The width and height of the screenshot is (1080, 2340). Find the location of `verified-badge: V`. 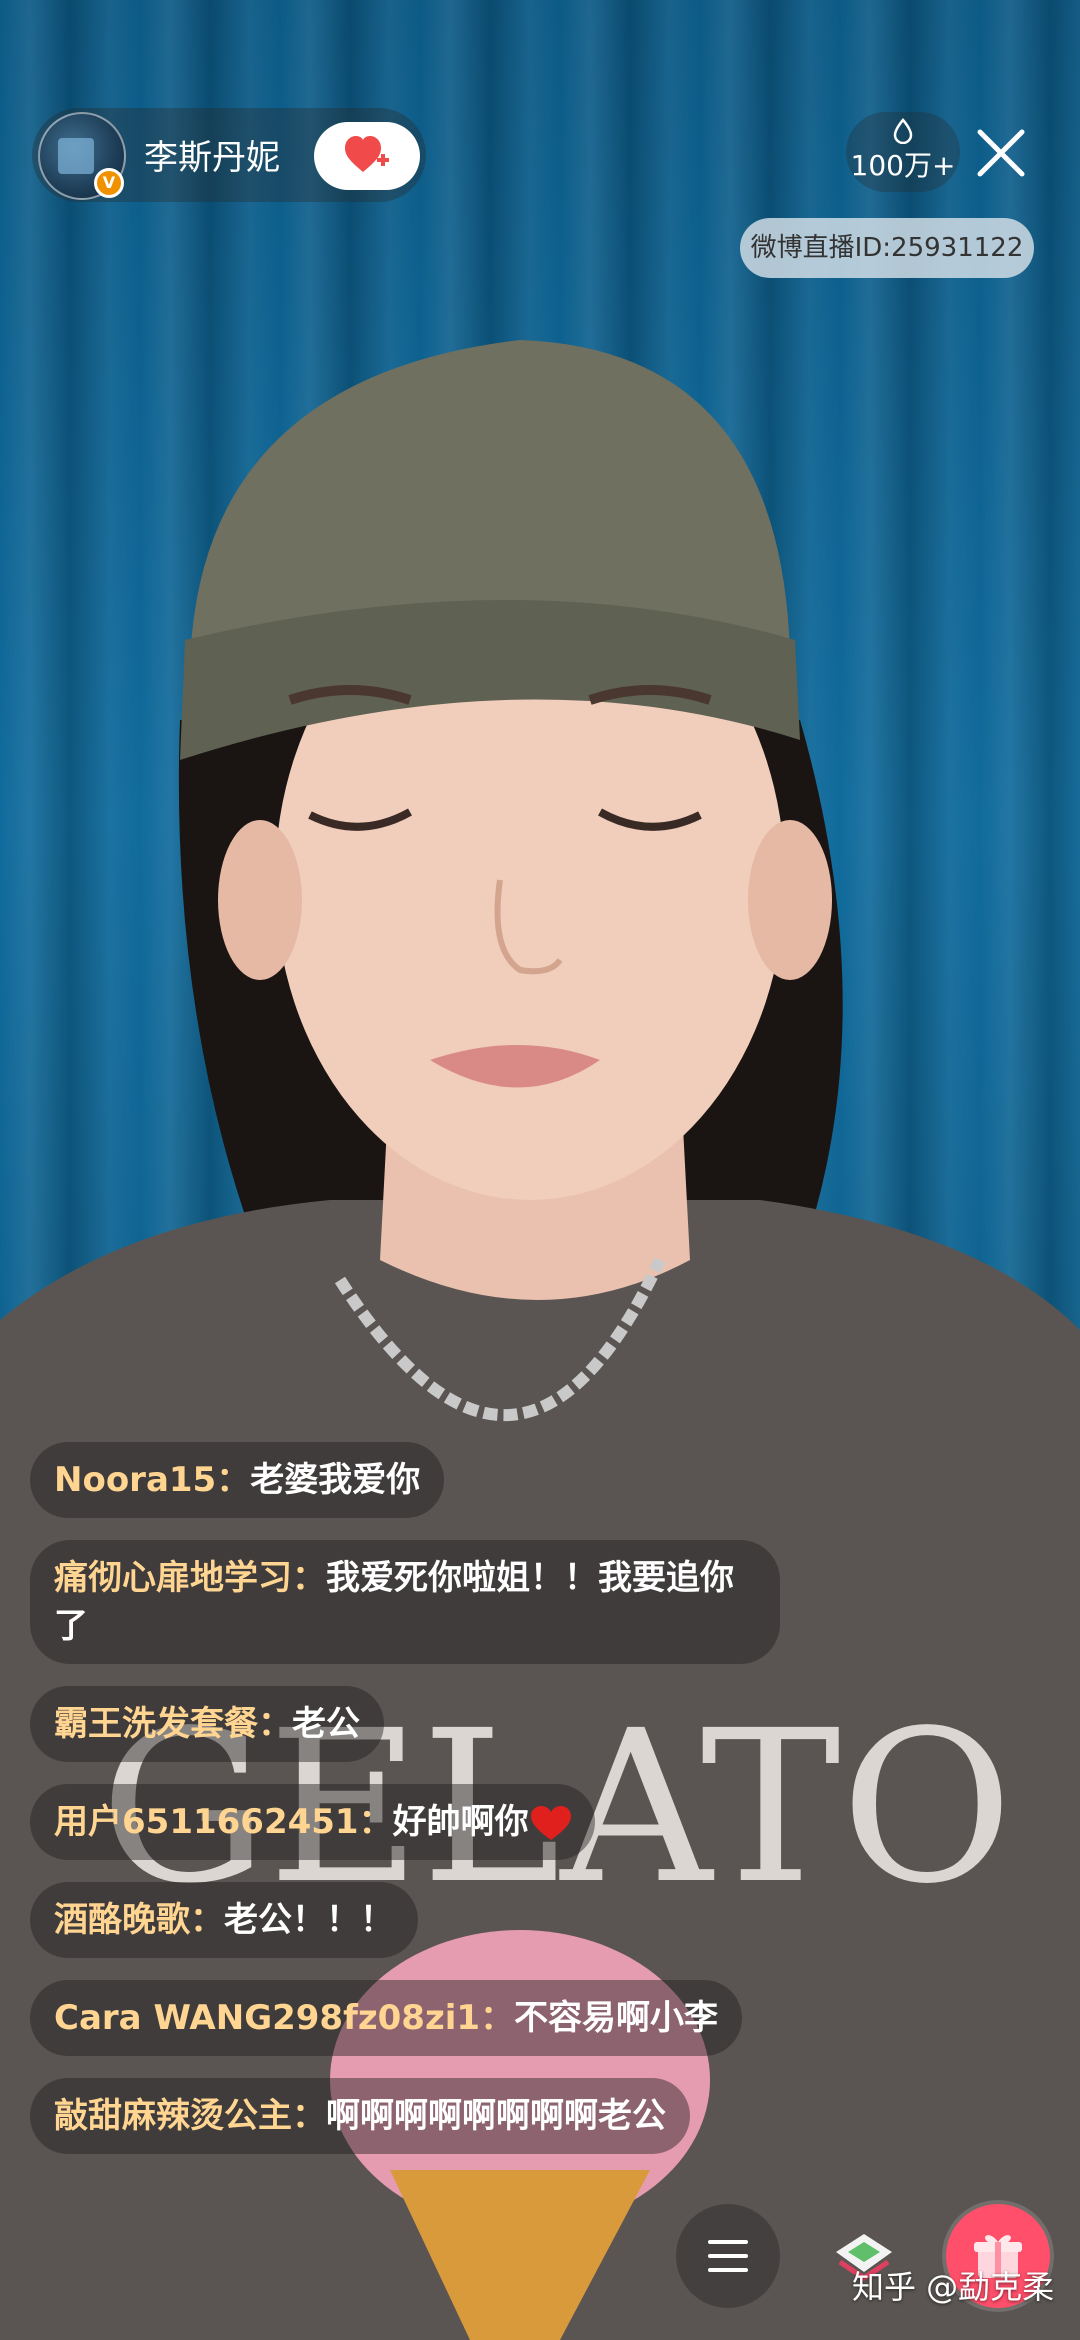

verified-badge: V is located at coordinates (109, 183).